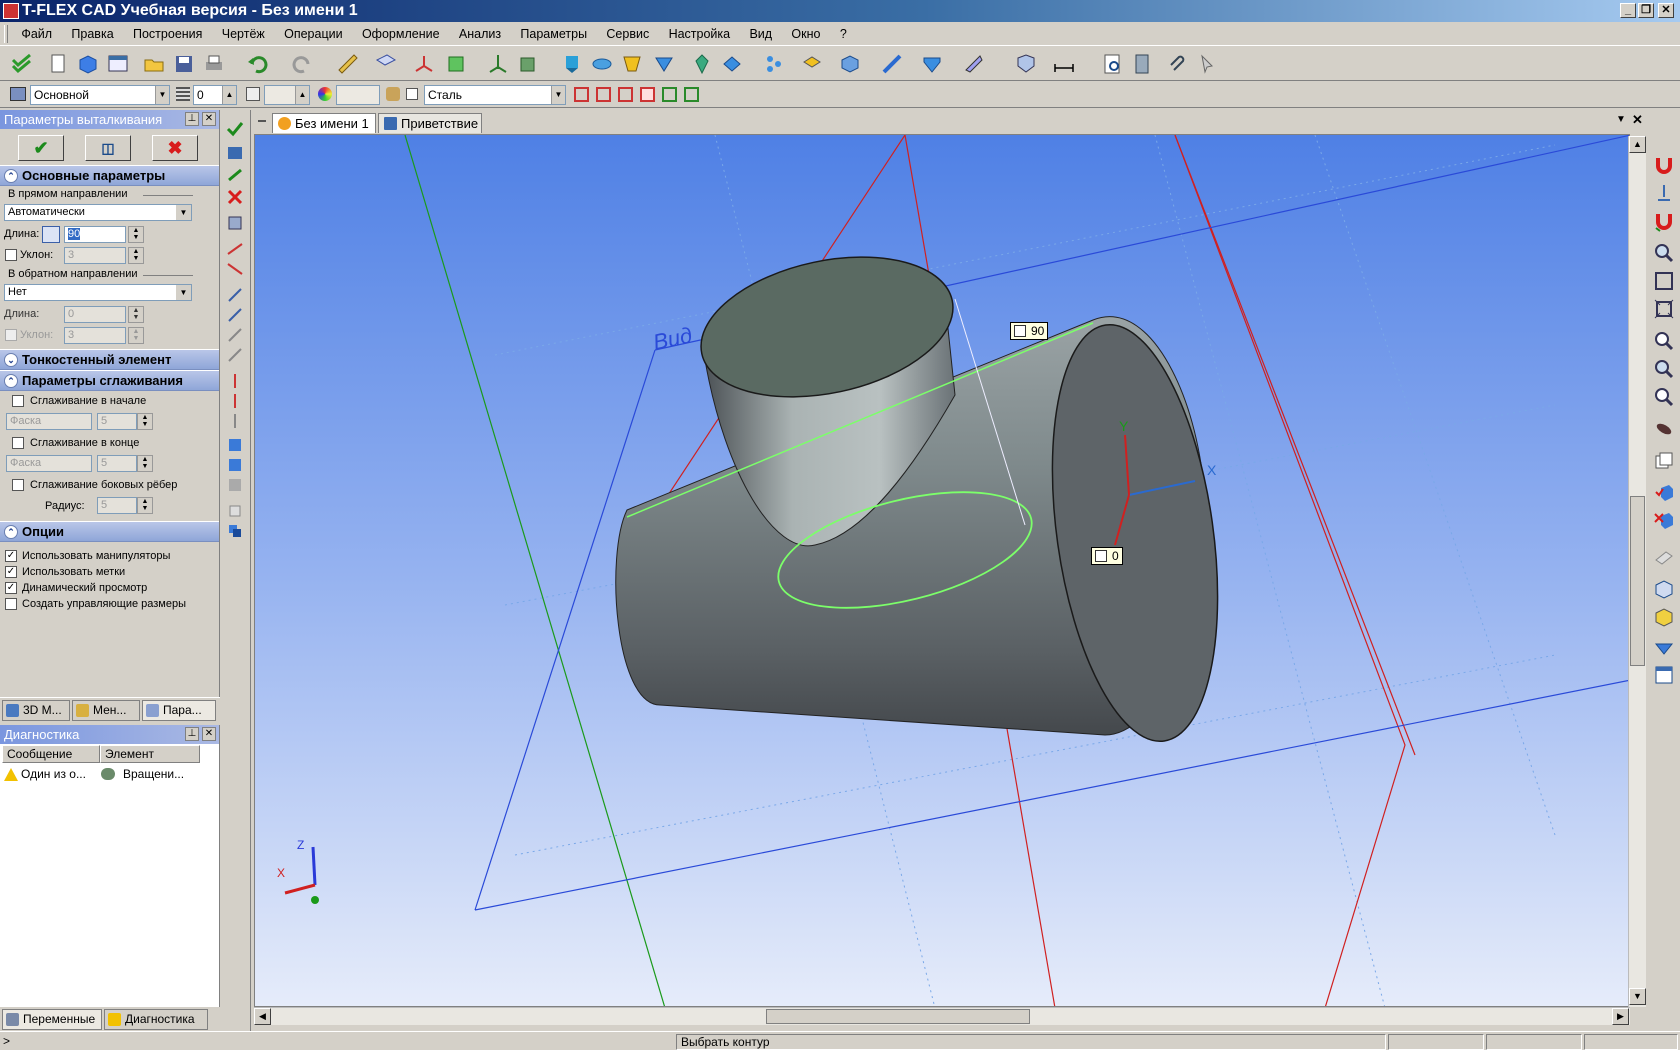 The width and height of the screenshot is (1680, 1050). I want to click on workplane-icon, so click(386, 64).